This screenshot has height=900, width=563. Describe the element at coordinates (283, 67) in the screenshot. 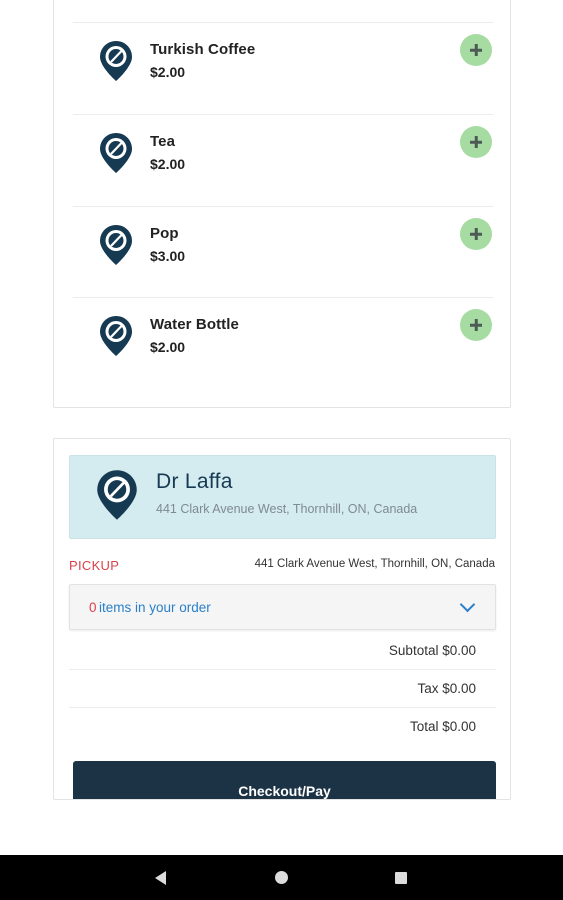

I see `menu-item: Turkish Coffee $2.00` at that location.